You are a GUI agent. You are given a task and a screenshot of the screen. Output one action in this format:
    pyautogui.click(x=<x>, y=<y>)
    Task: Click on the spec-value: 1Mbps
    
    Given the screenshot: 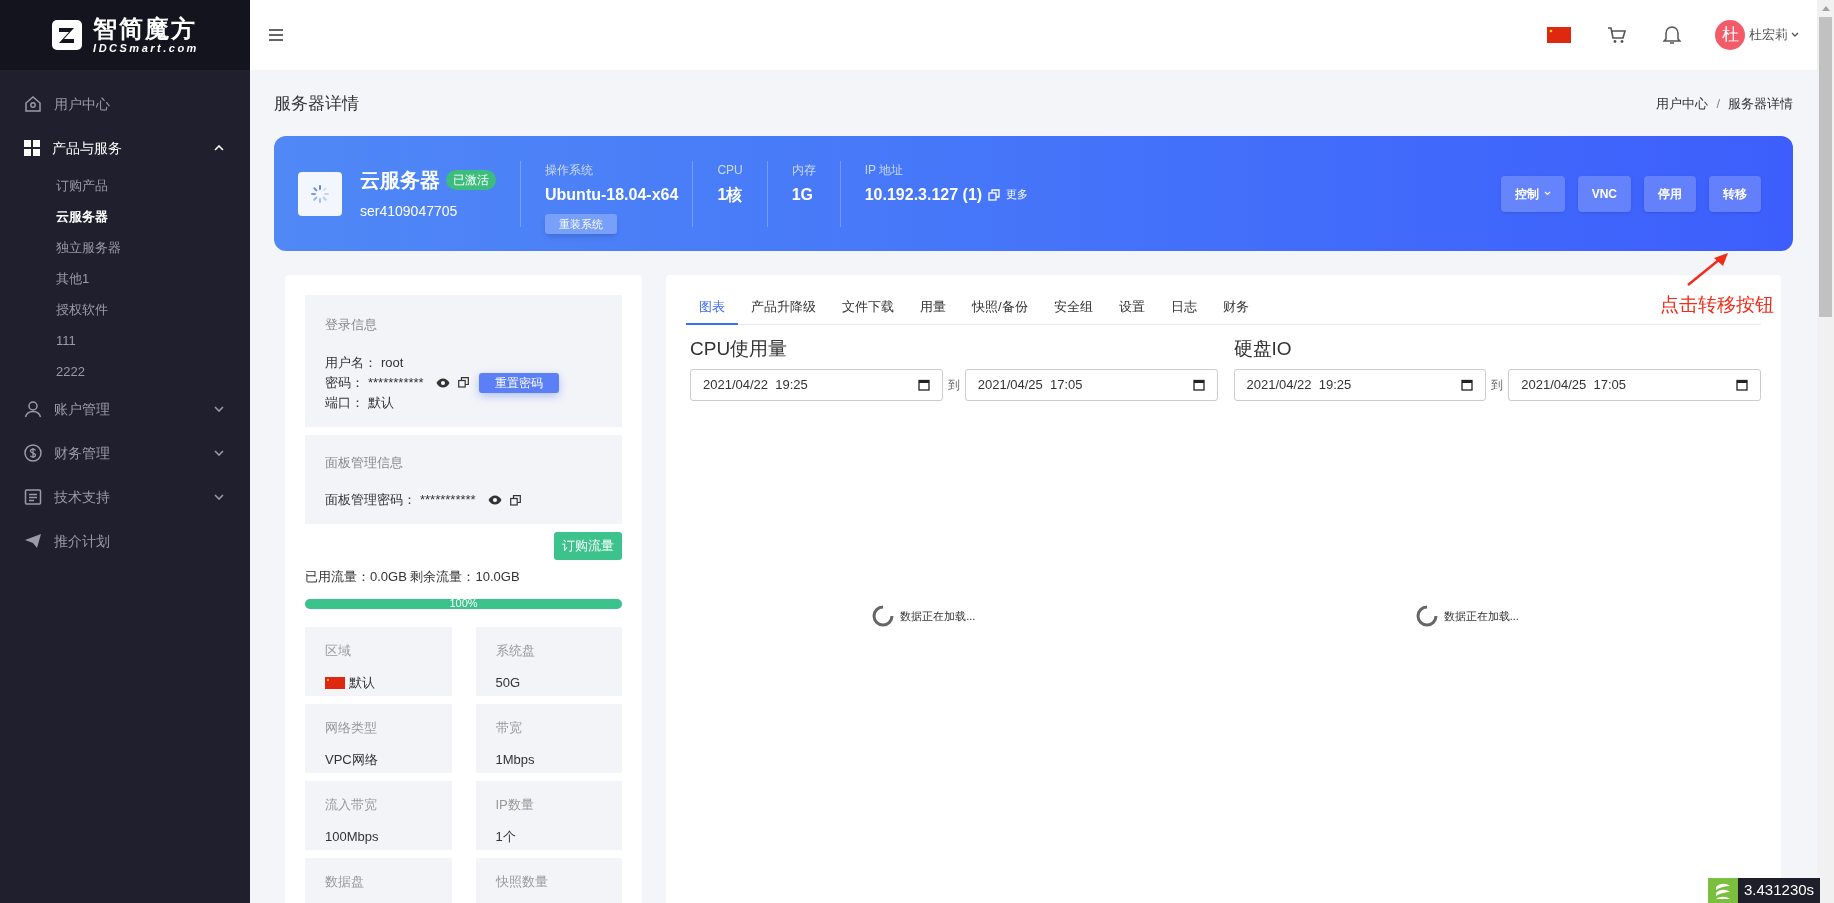 What is the action you would take?
    pyautogui.click(x=515, y=760)
    